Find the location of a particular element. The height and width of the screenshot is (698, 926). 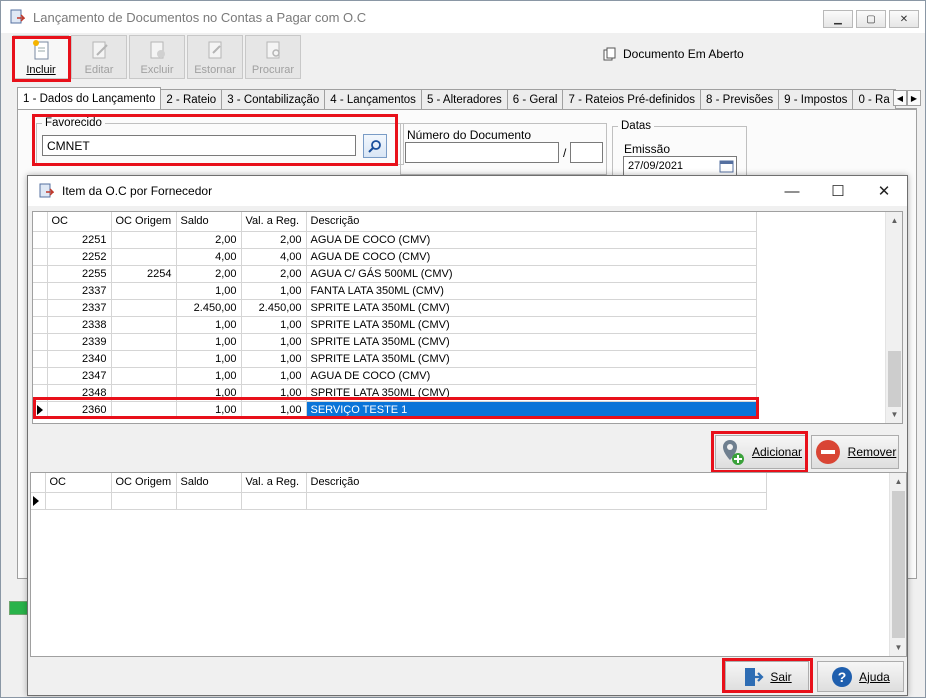

col-oc-origem-header: OC Origem is located at coordinates (144, 222).